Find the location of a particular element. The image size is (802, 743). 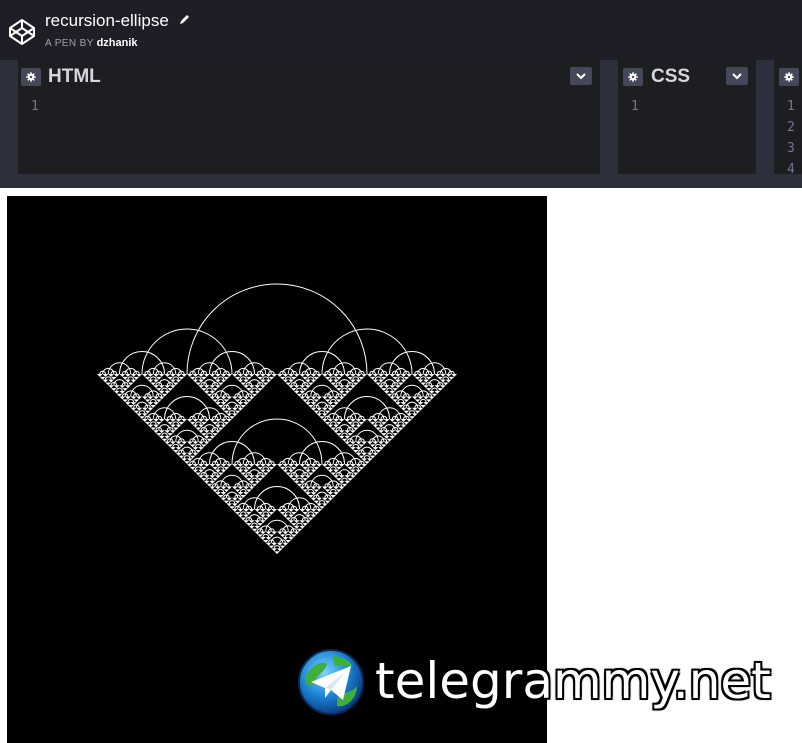

js-code-area: 1 2 3 4 is located at coordinates (788, 133).